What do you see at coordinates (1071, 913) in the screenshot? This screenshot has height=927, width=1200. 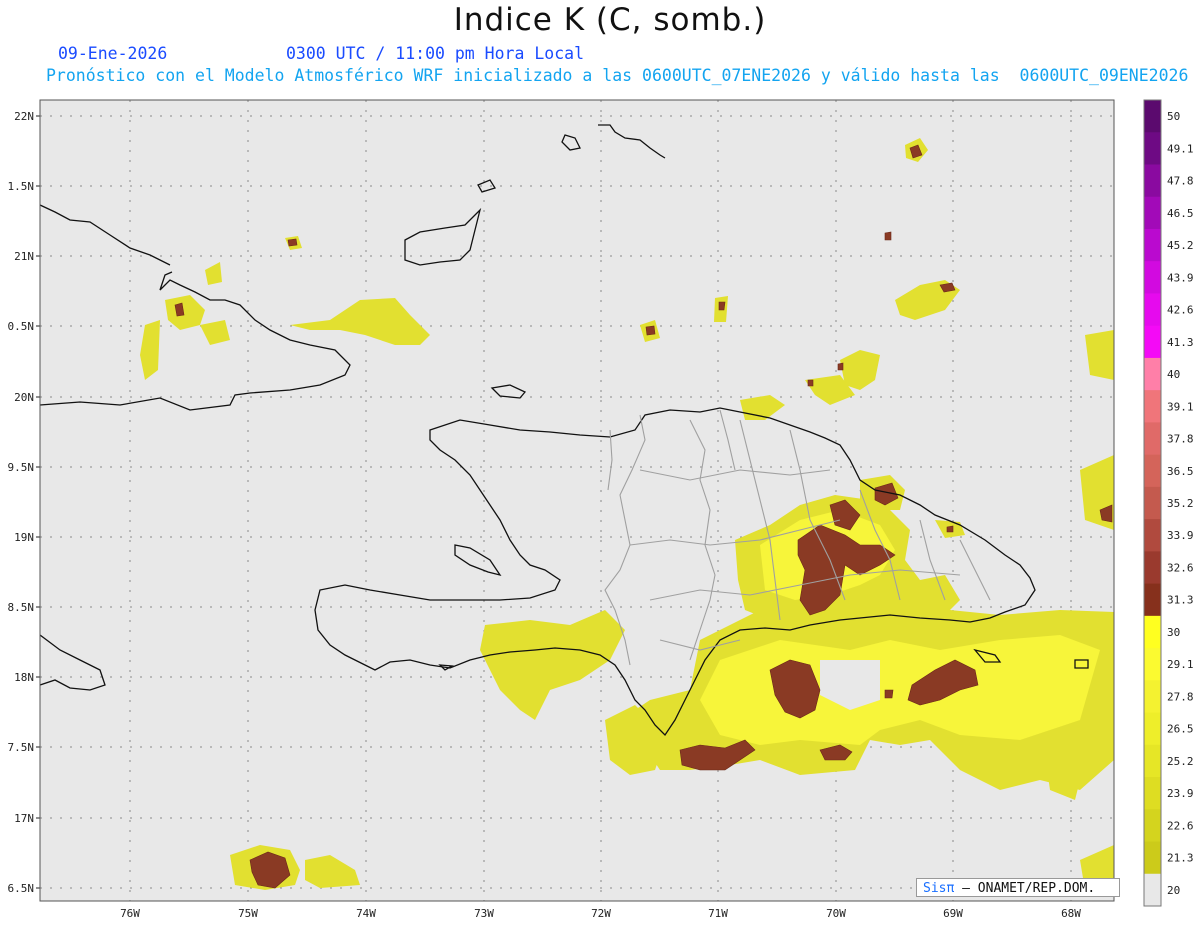 I see `lon-label: 68W` at bounding box center [1071, 913].